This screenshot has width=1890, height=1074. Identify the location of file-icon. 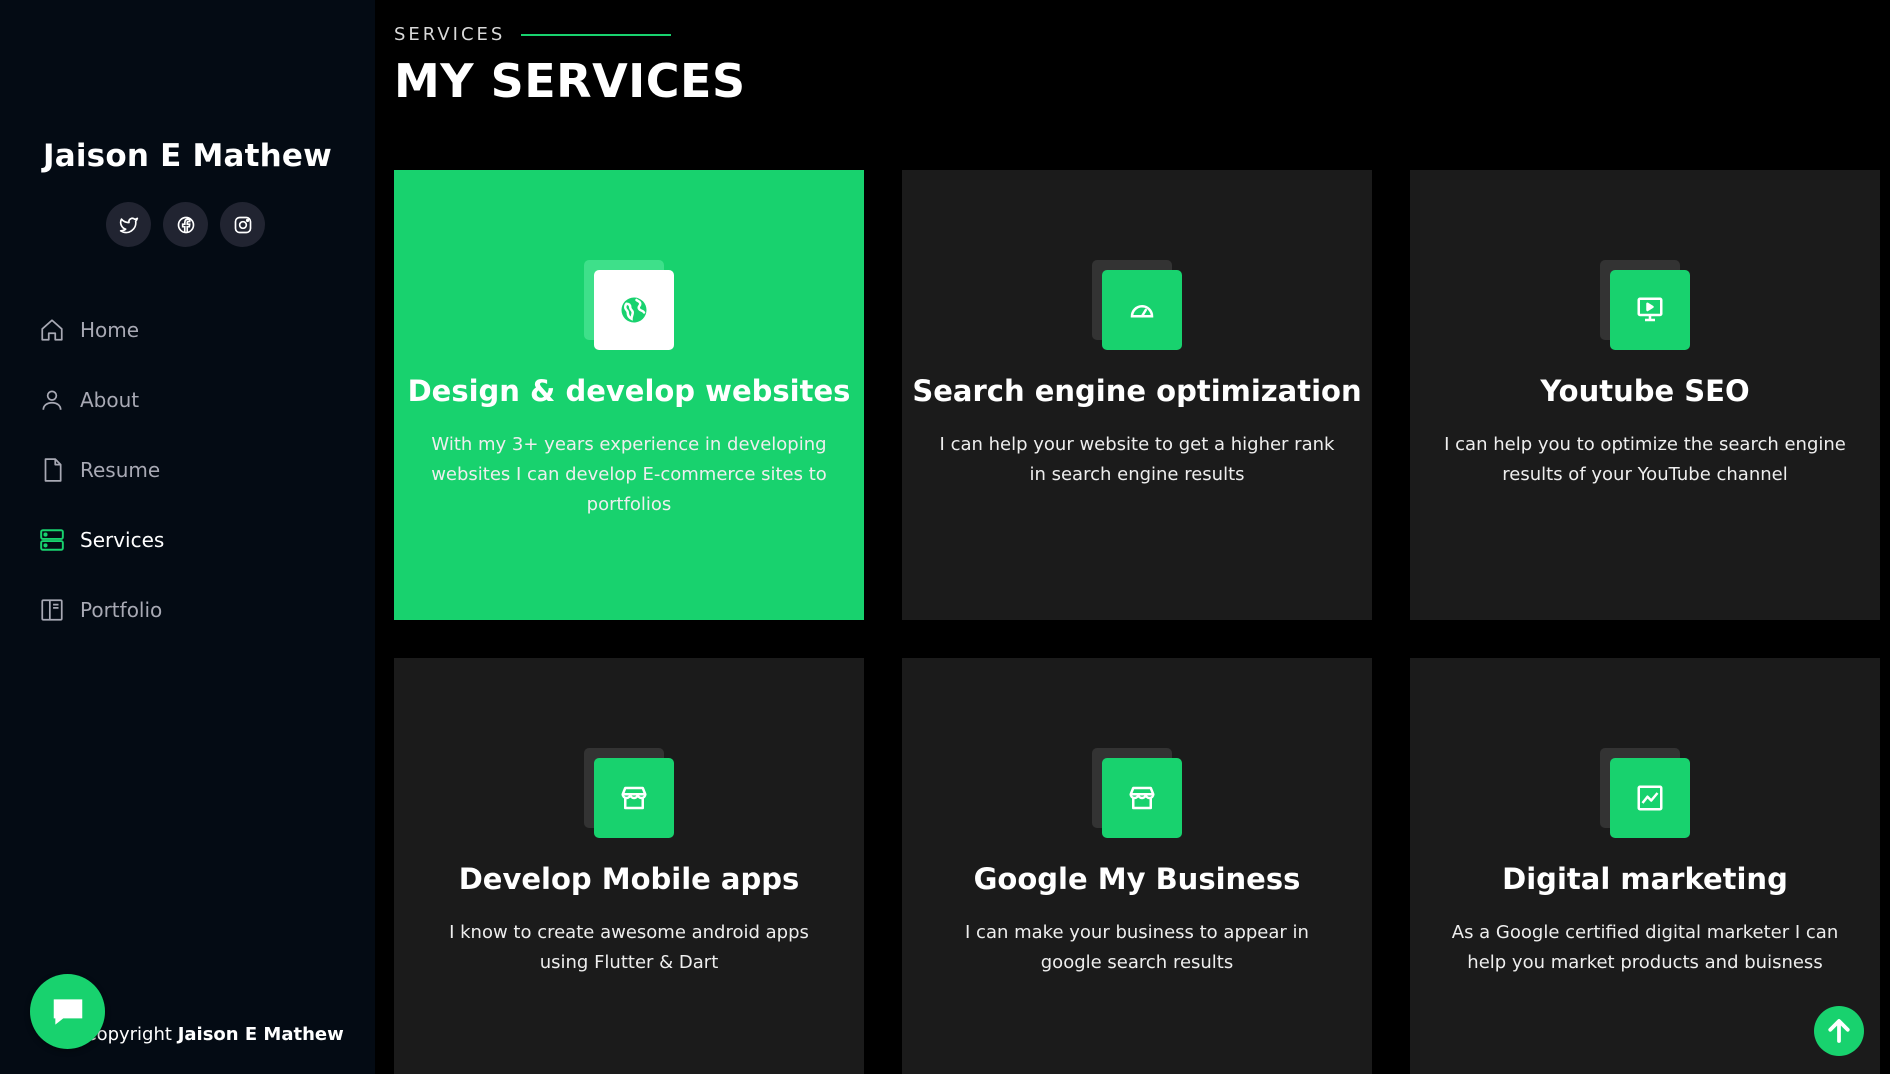
(52, 470).